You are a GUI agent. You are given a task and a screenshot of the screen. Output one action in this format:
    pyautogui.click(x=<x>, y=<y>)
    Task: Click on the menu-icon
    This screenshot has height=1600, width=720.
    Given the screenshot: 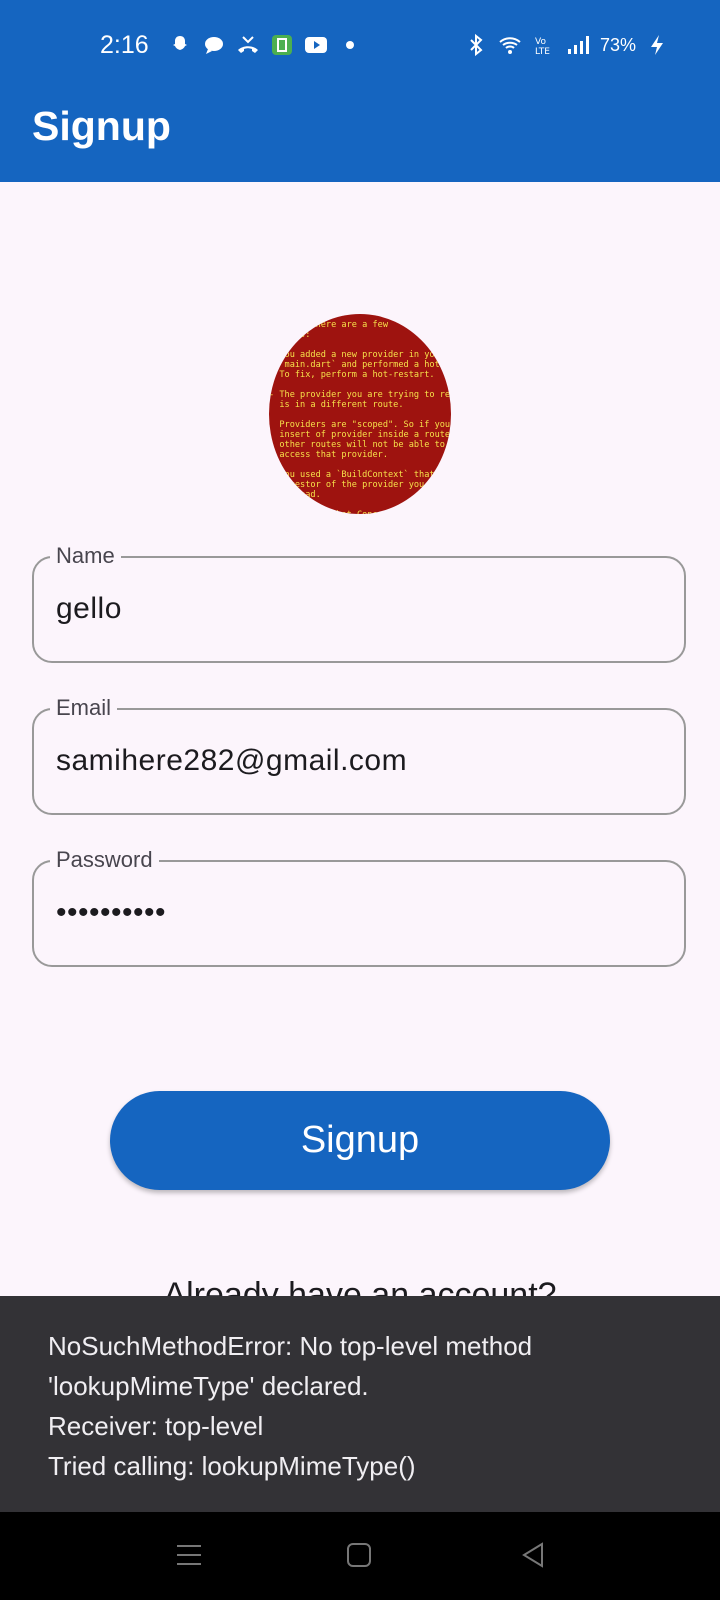 What is the action you would take?
    pyautogui.click(x=189, y=1555)
    